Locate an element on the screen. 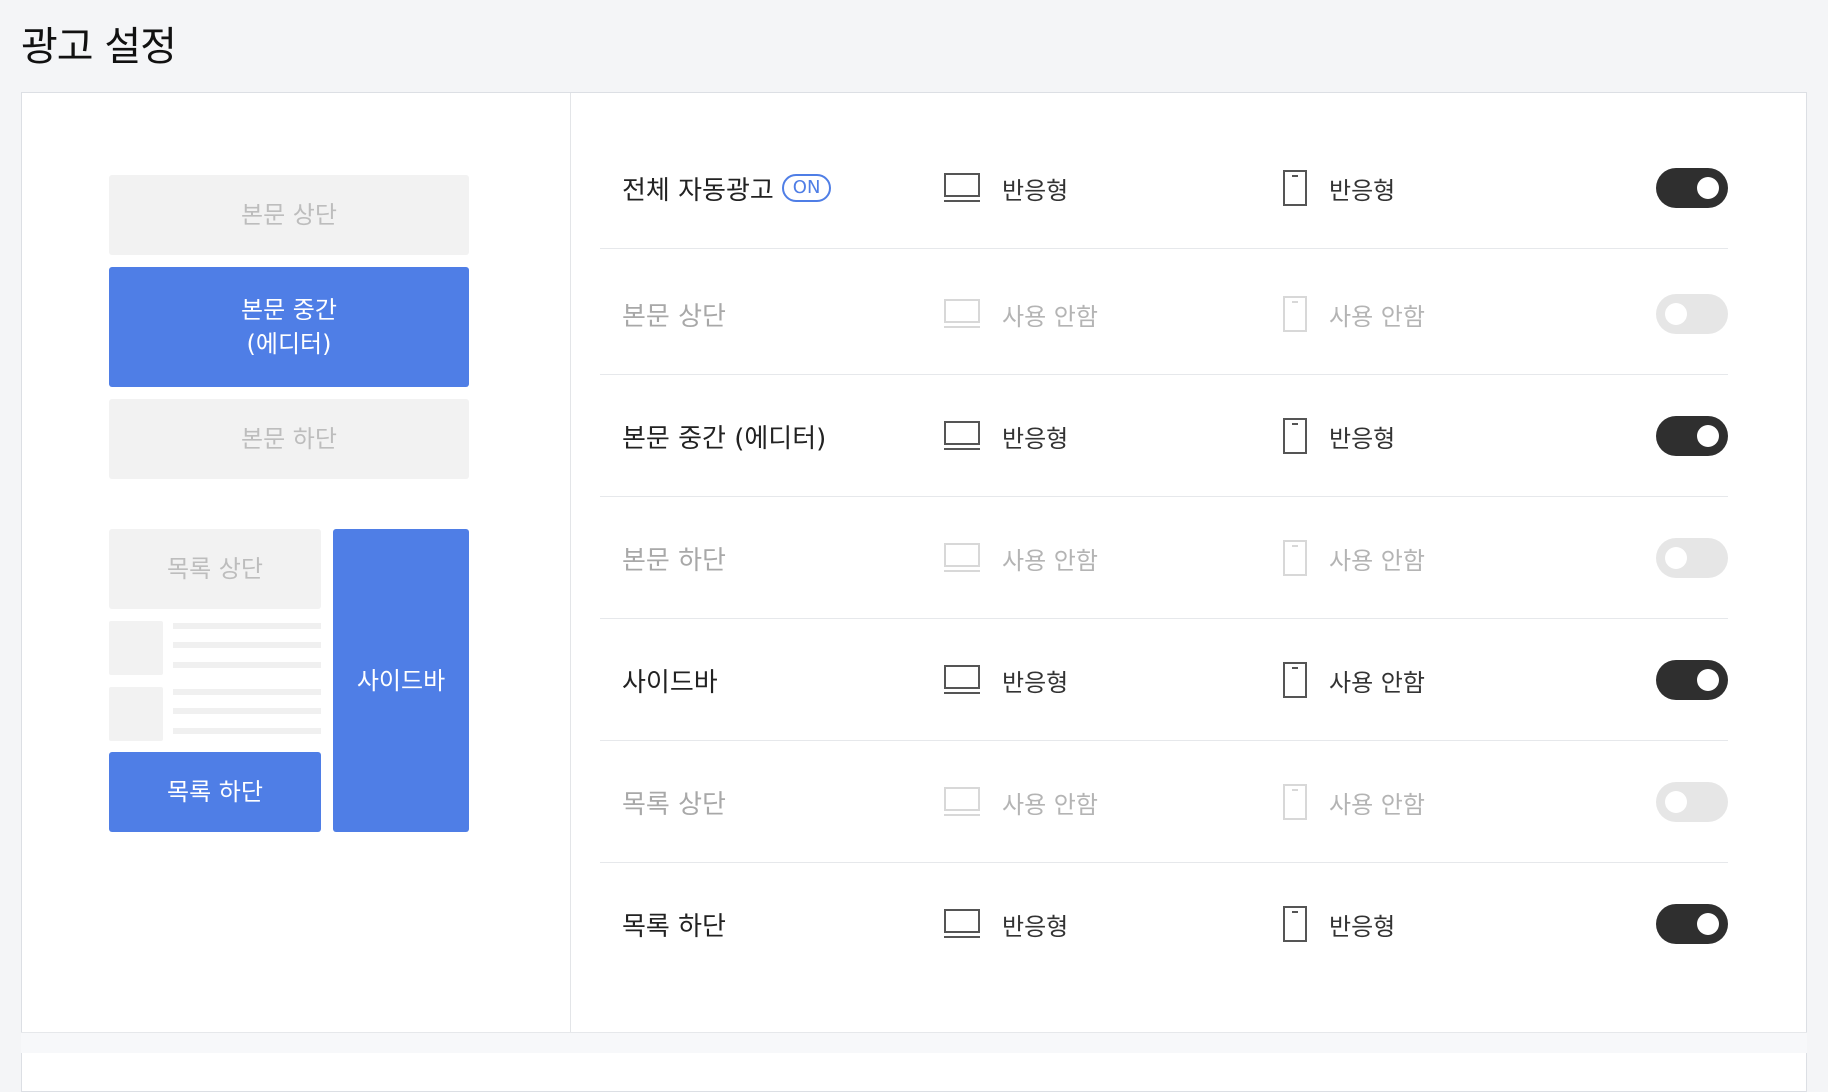 The image size is (1828, 1092). preview-body-middle: 본문 중간 (에디터) is located at coordinates (289, 327).